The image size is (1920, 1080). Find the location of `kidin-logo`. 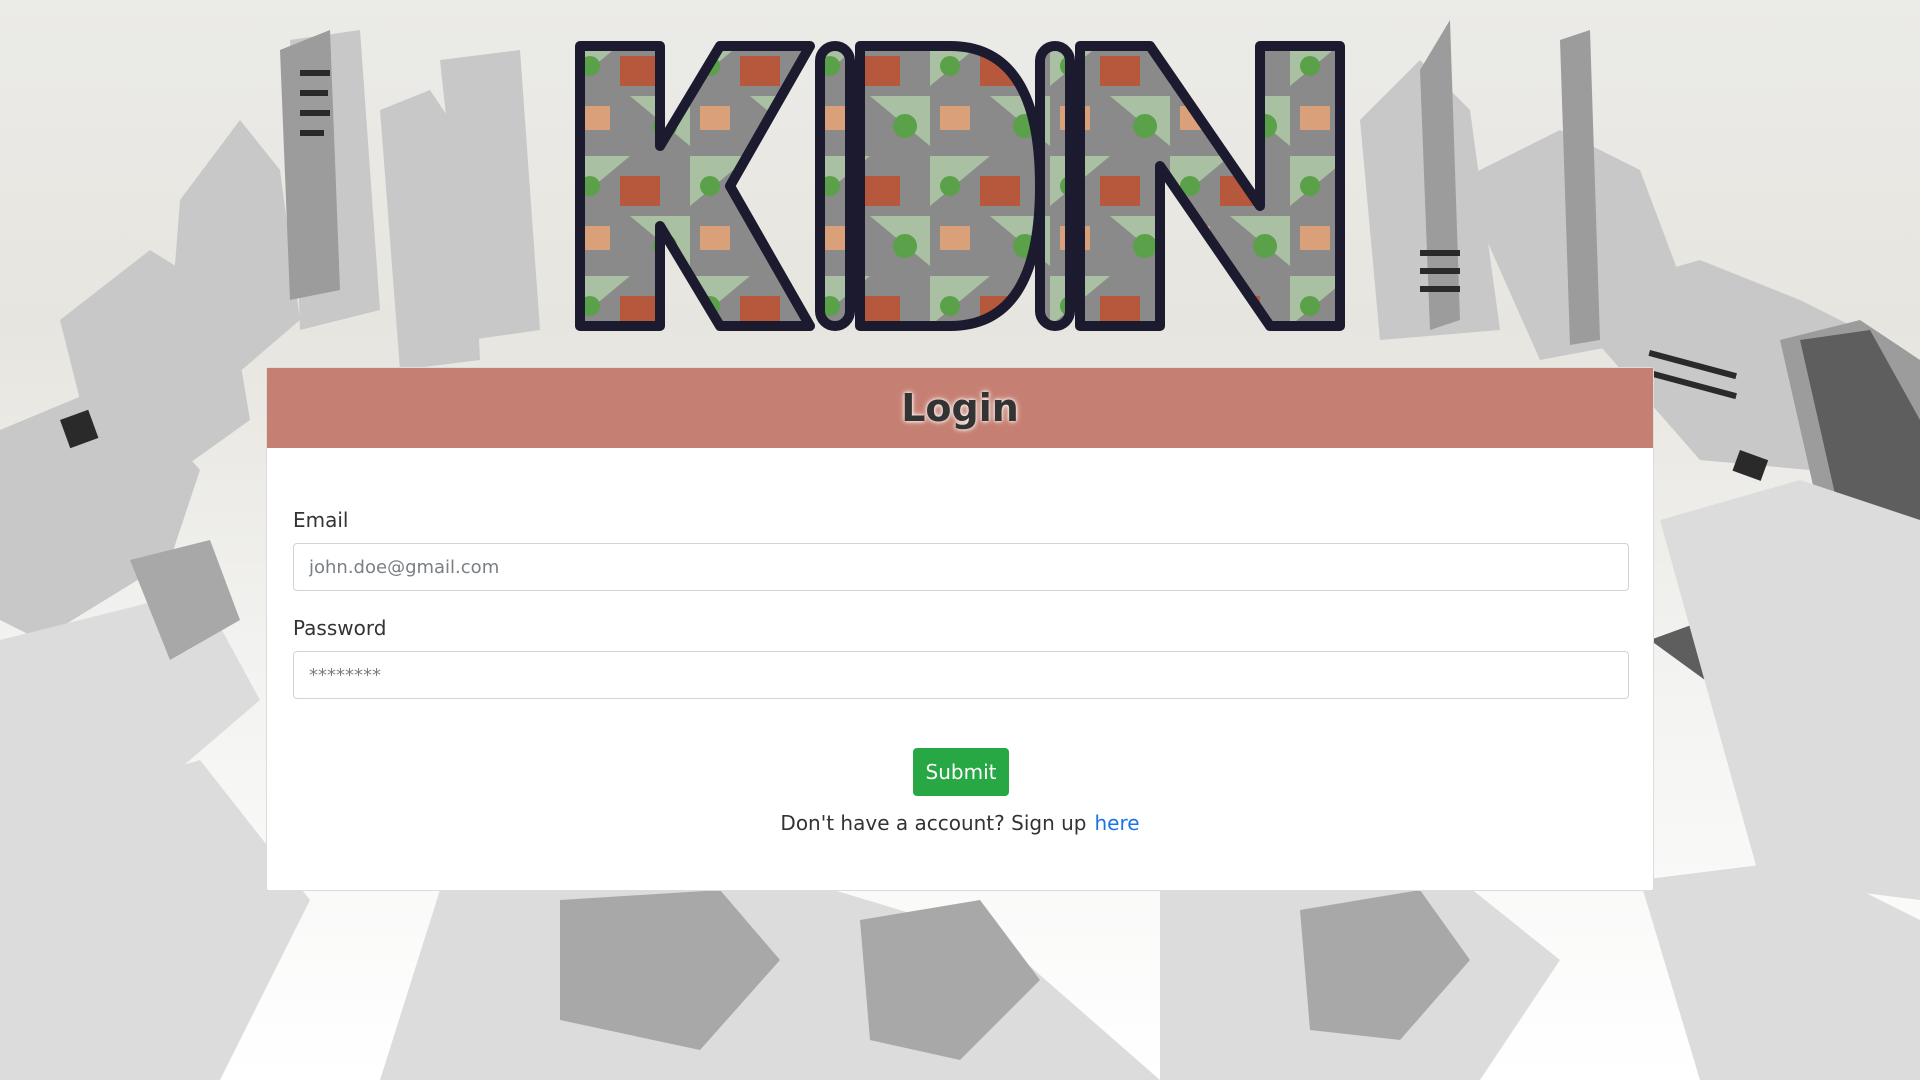

kidin-logo is located at coordinates (960, 186).